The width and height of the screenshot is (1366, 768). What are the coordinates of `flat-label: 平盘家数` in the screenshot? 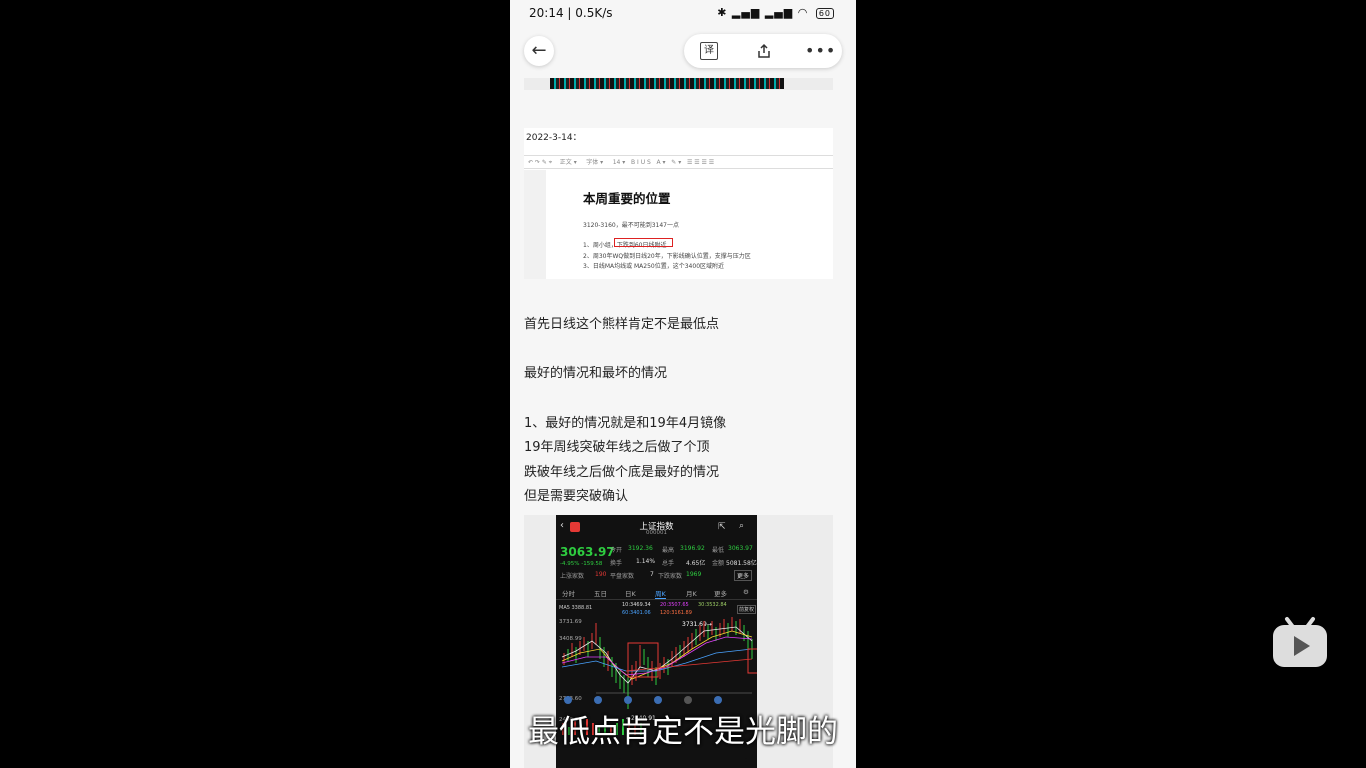 It's located at (622, 576).